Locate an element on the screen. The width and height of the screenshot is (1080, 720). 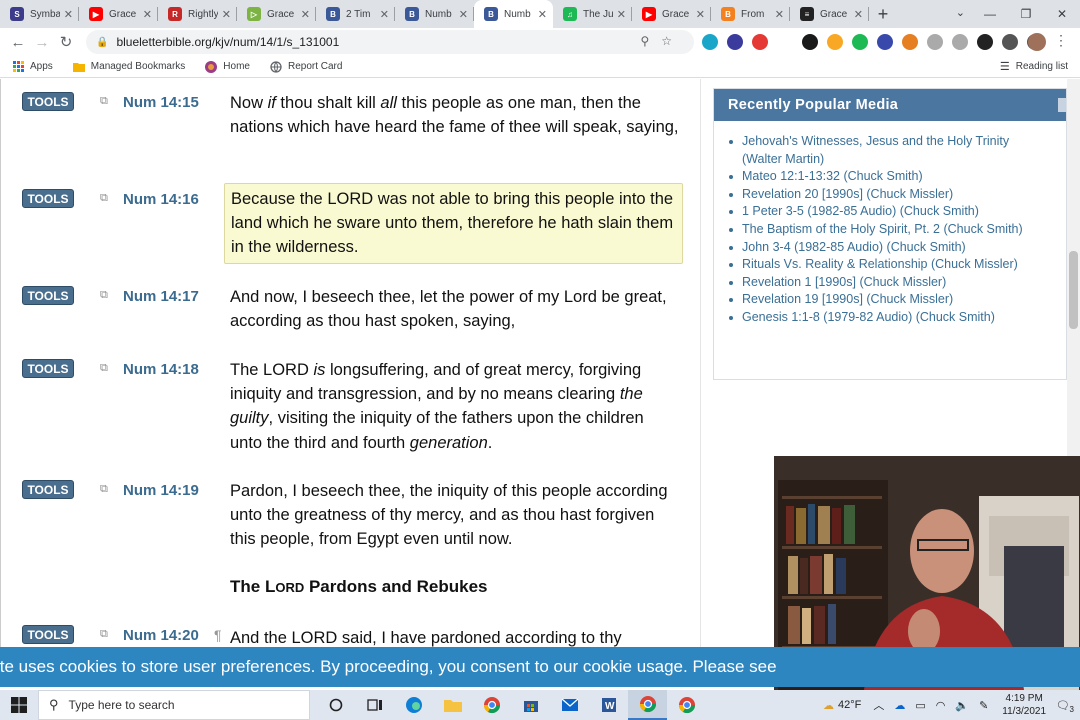
back-button: ← is located at coordinates (18, 42).